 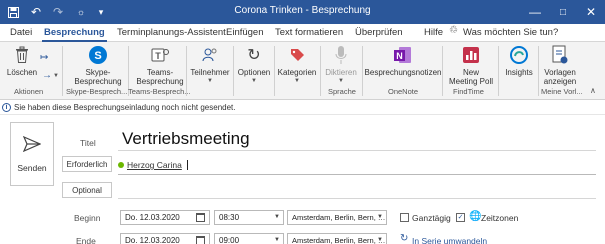 I want to click on view-templates-button: Vorlagen anzeigen, so click(x=560, y=65).